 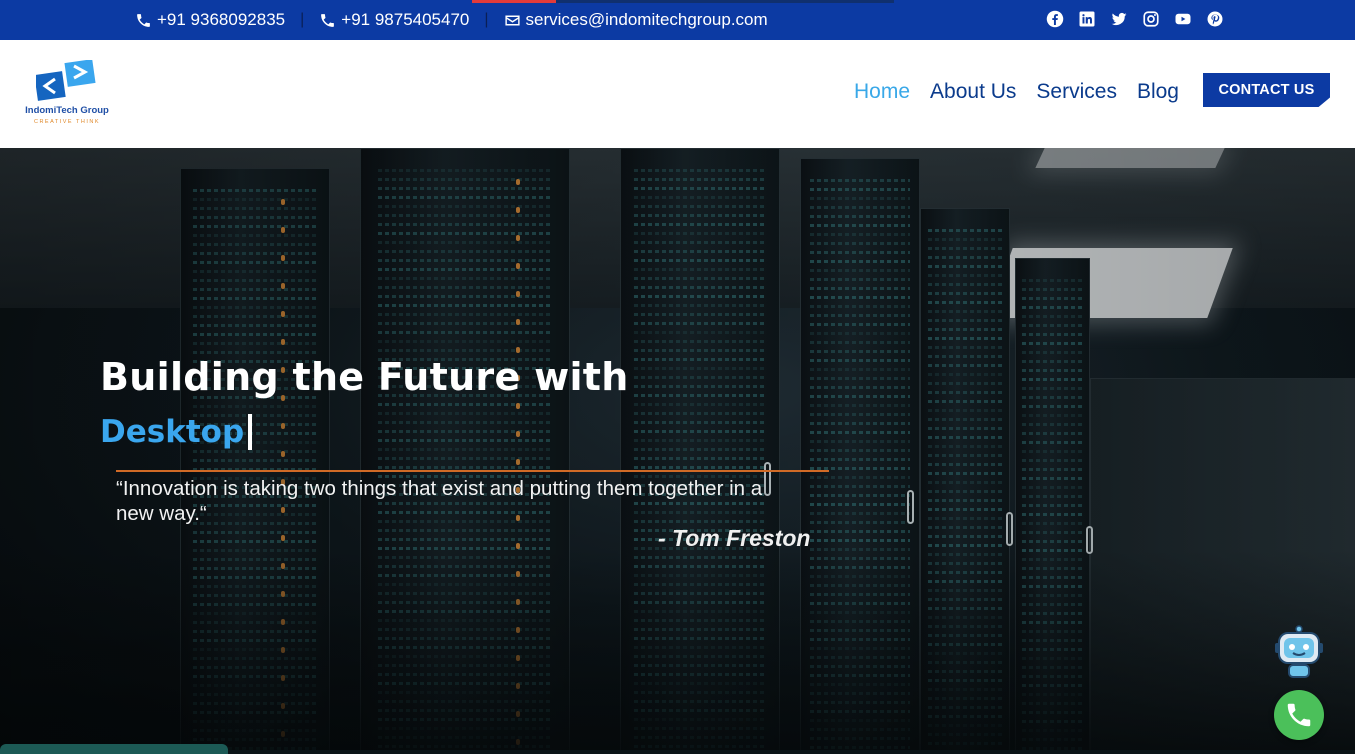 I want to click on linkedin-icon, so click(x=1087, y=19).